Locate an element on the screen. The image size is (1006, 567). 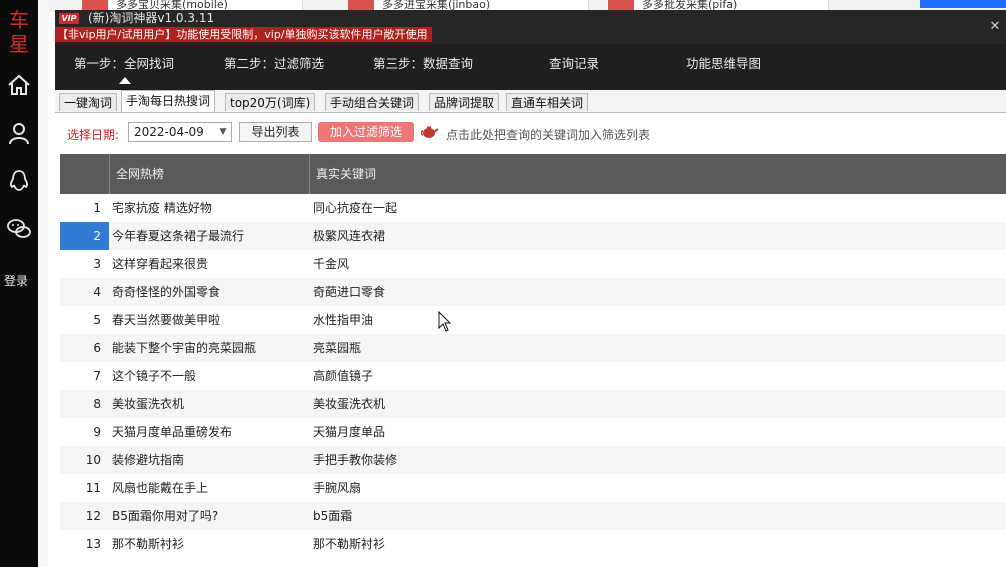
tab-through-train: 直通车相关词 is located at coordinates (547, 102).